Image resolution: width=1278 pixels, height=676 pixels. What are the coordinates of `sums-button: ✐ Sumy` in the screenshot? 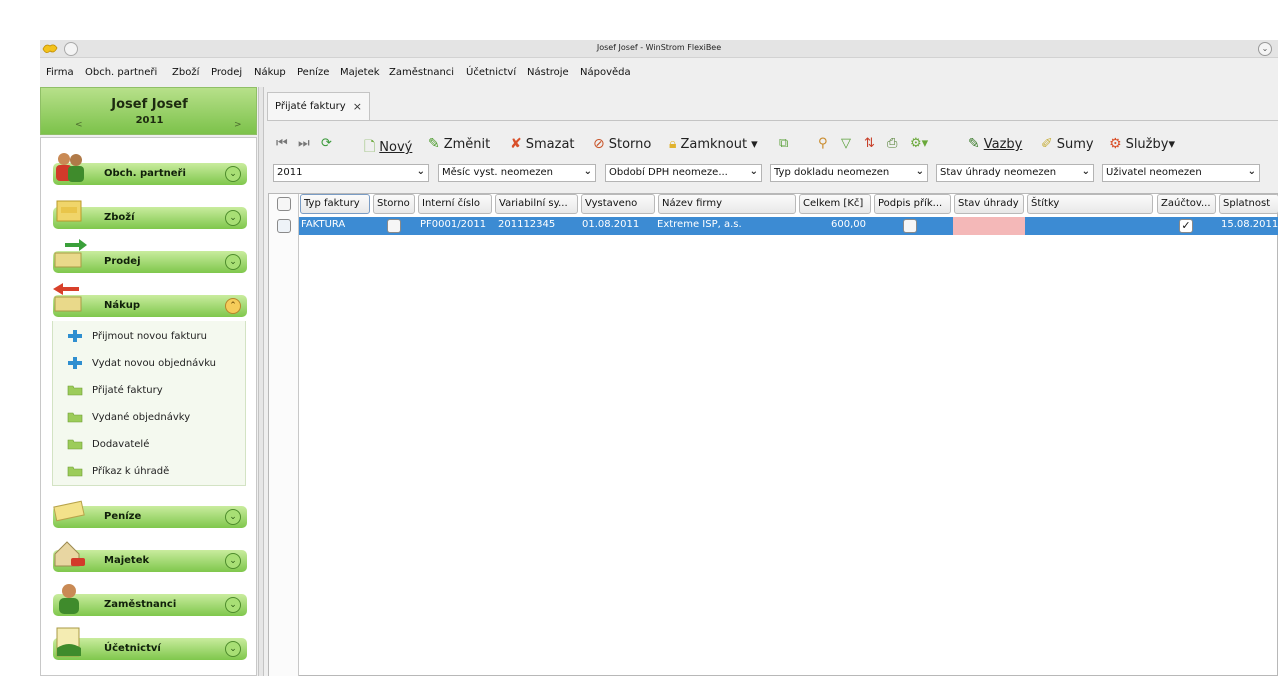 It's located at (1067, 144).